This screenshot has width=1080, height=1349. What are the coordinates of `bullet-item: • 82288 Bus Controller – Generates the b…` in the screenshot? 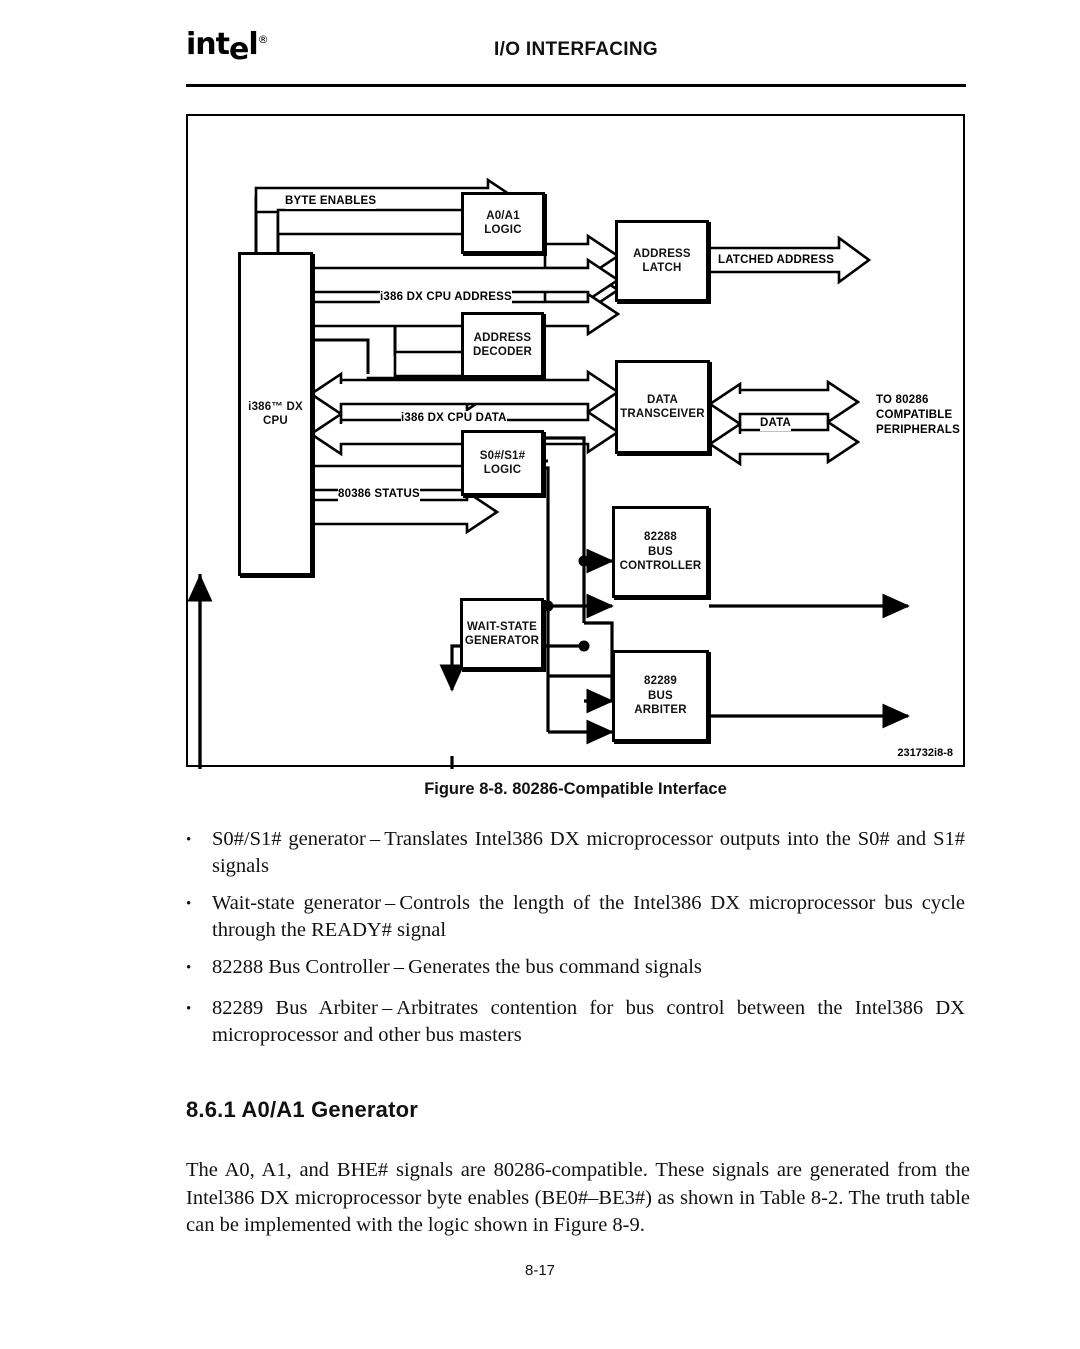 It's located at (575, 967).